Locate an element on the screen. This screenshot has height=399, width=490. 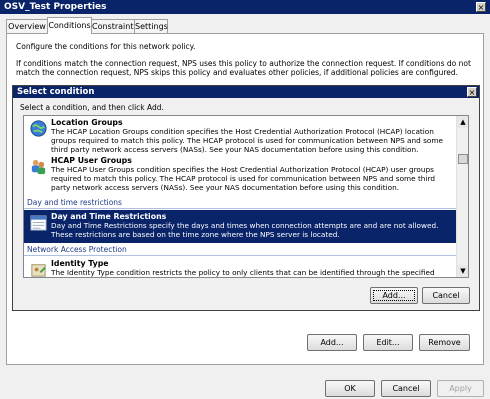
tab-conditions-label: Conditions is located at coordinates (69, 25).